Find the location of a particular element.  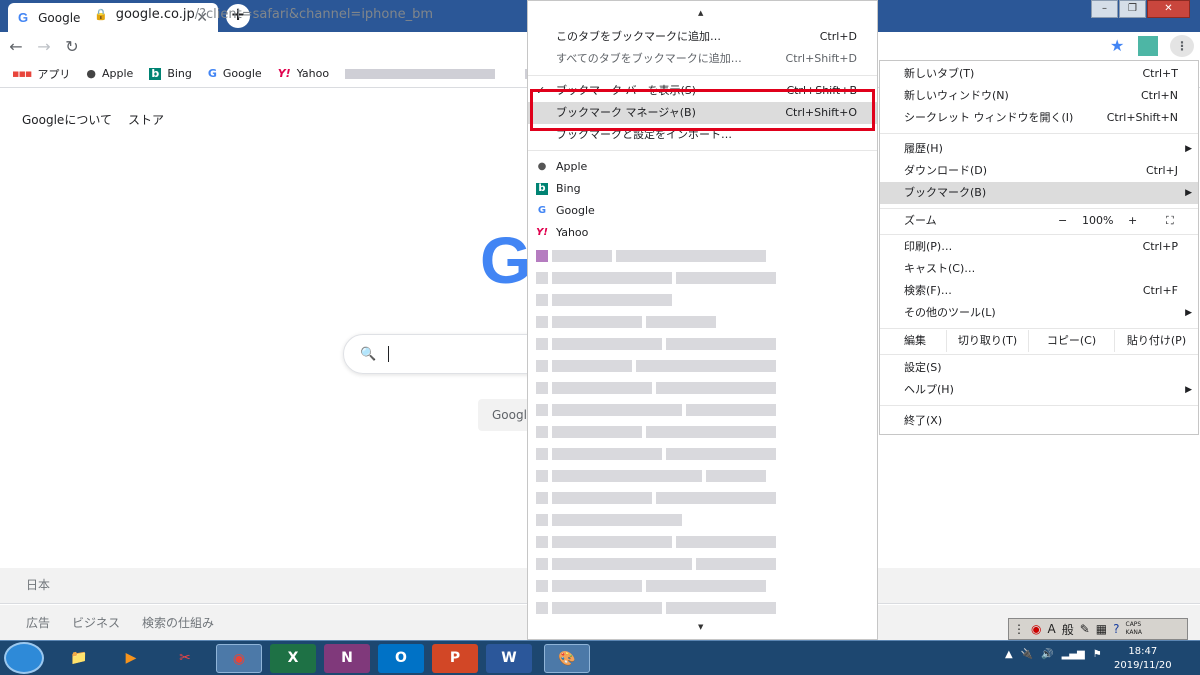

cut-button: 切り取り(T) is located at coordinates (987, 341).